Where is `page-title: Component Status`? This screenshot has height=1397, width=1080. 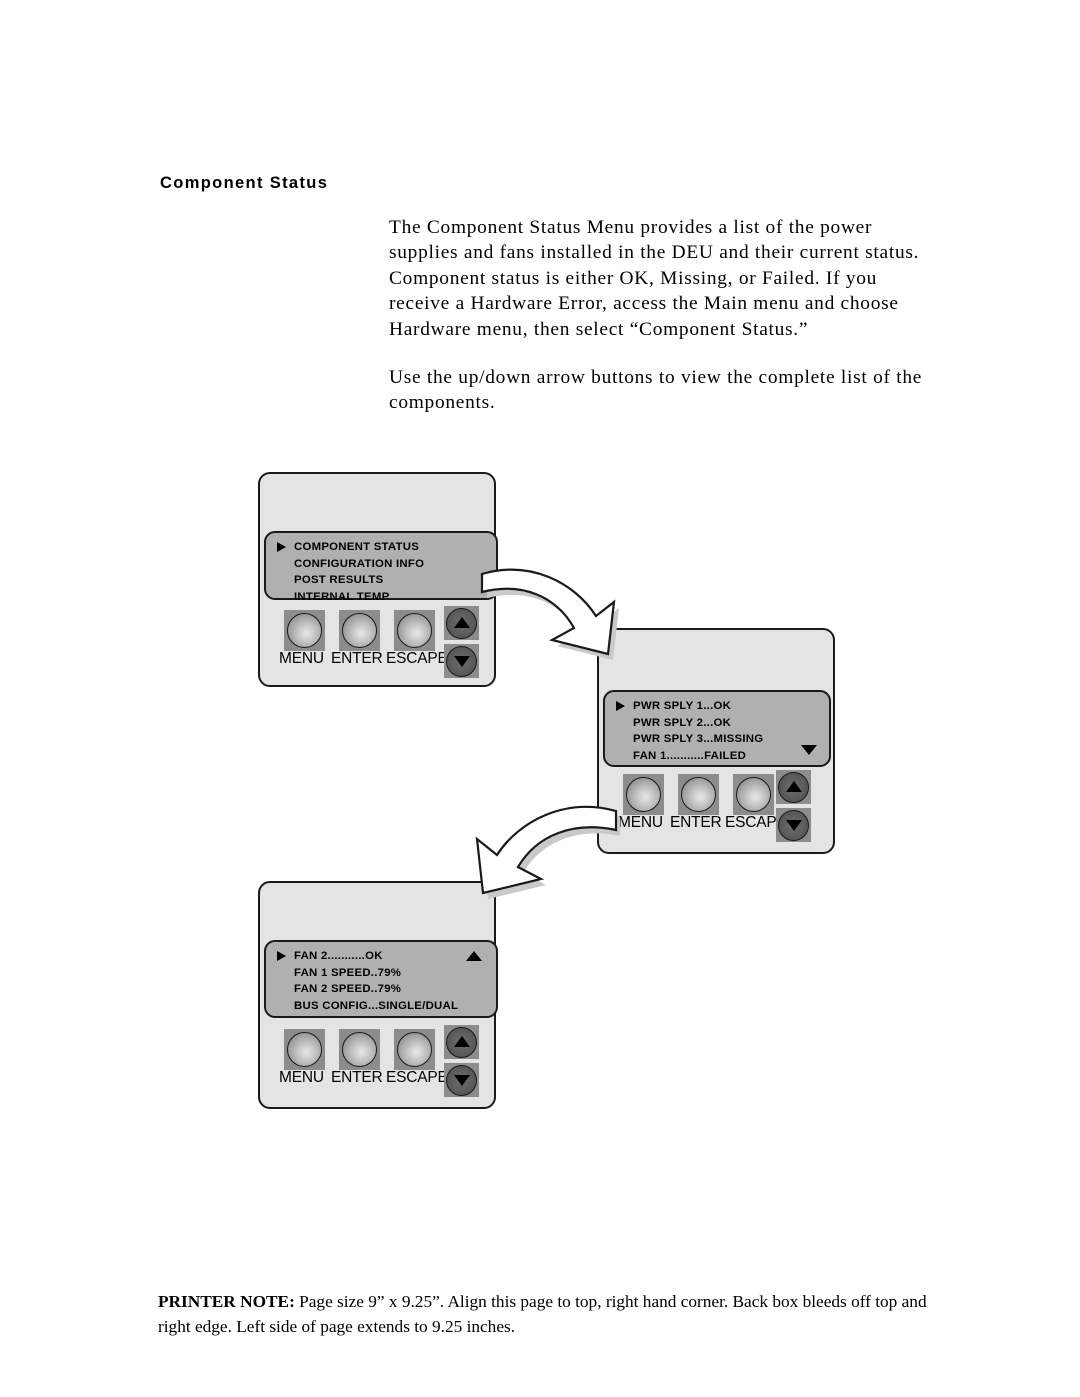
page-title: Component Status is located at coordinates (244, 183).